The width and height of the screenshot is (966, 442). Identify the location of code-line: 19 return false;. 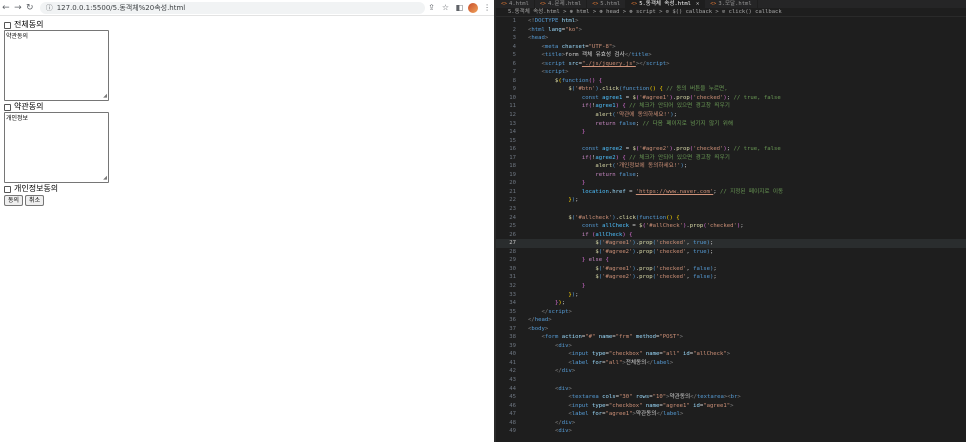
(731, 175).